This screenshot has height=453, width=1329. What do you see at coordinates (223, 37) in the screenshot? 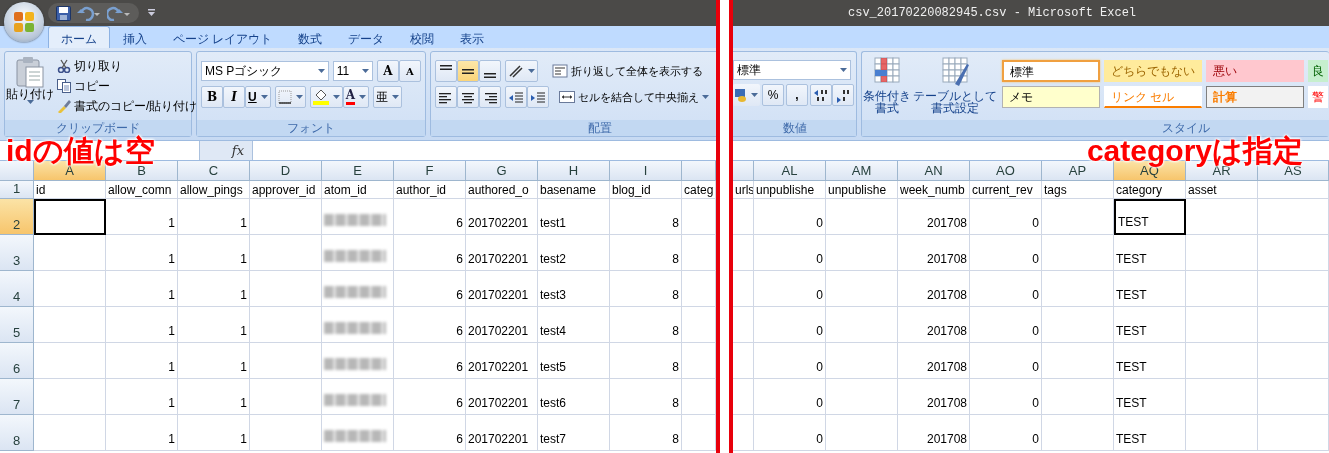
I see `ribbon-tab: ページ レイアウト` at bounding box center [223, 37].